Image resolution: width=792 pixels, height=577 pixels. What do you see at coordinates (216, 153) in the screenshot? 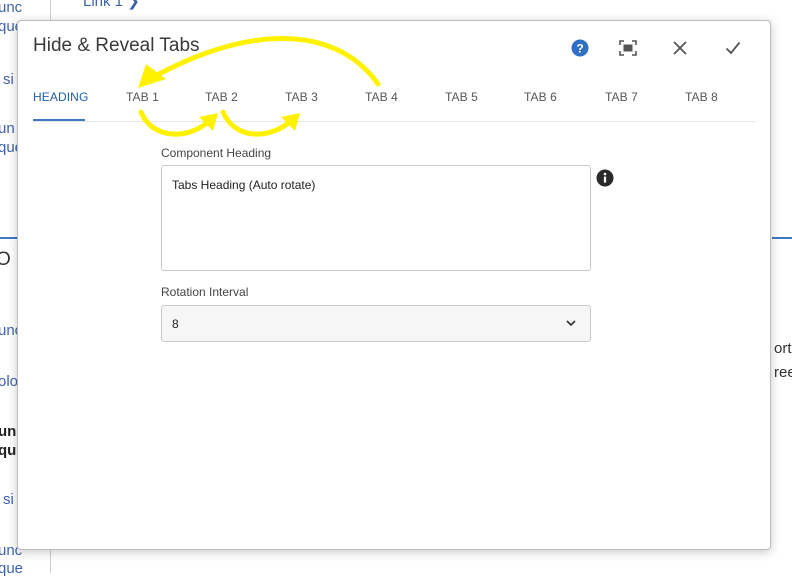
I see `component-heading-label: Component Heading` at bounding box center [216, 153].